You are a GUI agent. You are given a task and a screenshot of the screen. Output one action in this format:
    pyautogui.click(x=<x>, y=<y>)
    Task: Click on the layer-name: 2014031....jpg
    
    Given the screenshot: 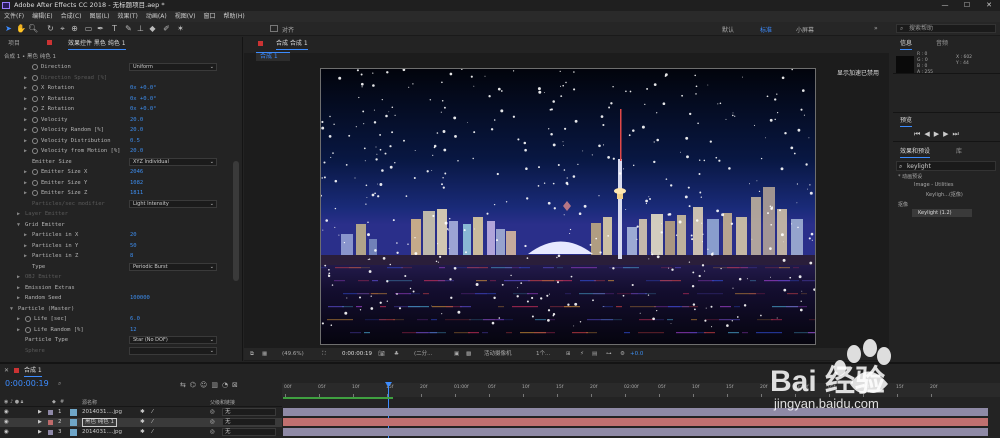 What is the action you would take?
    pyautogui.click(x=102, y=412)
    